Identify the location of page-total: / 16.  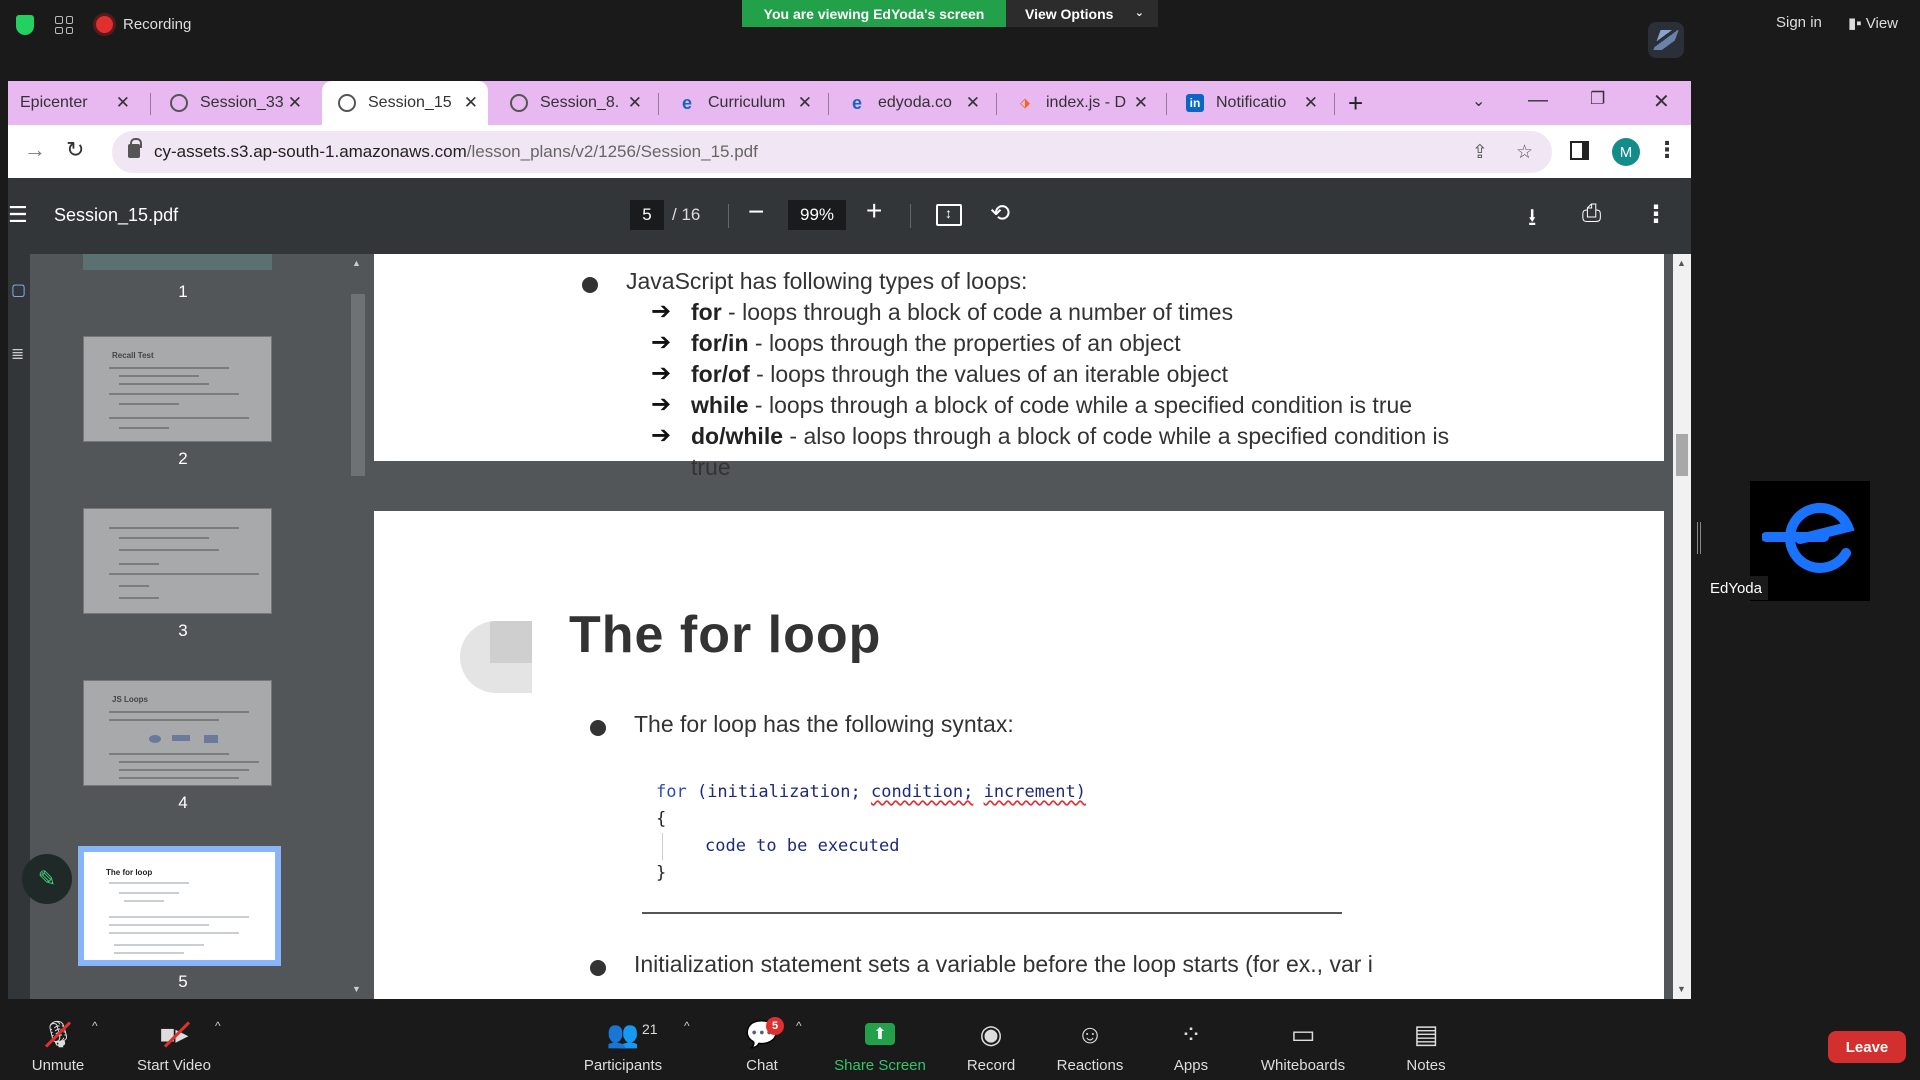
(686, 214).